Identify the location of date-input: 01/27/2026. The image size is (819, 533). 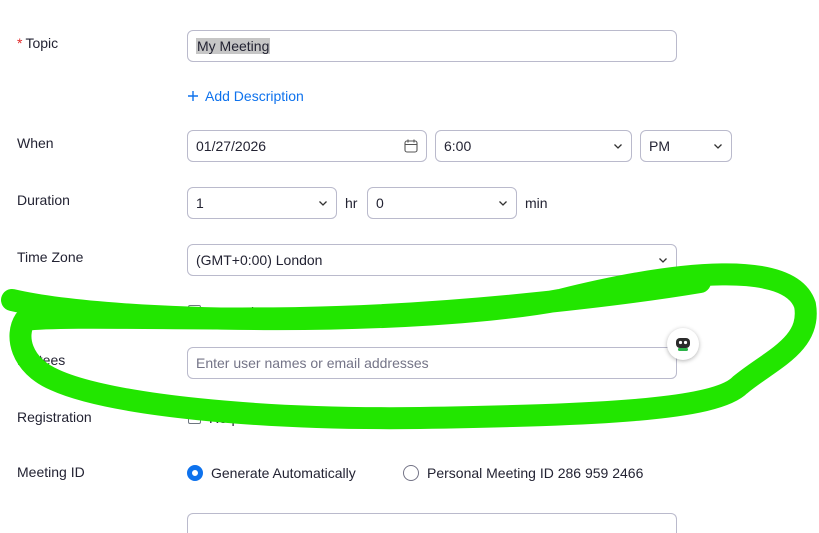
(307, 146).